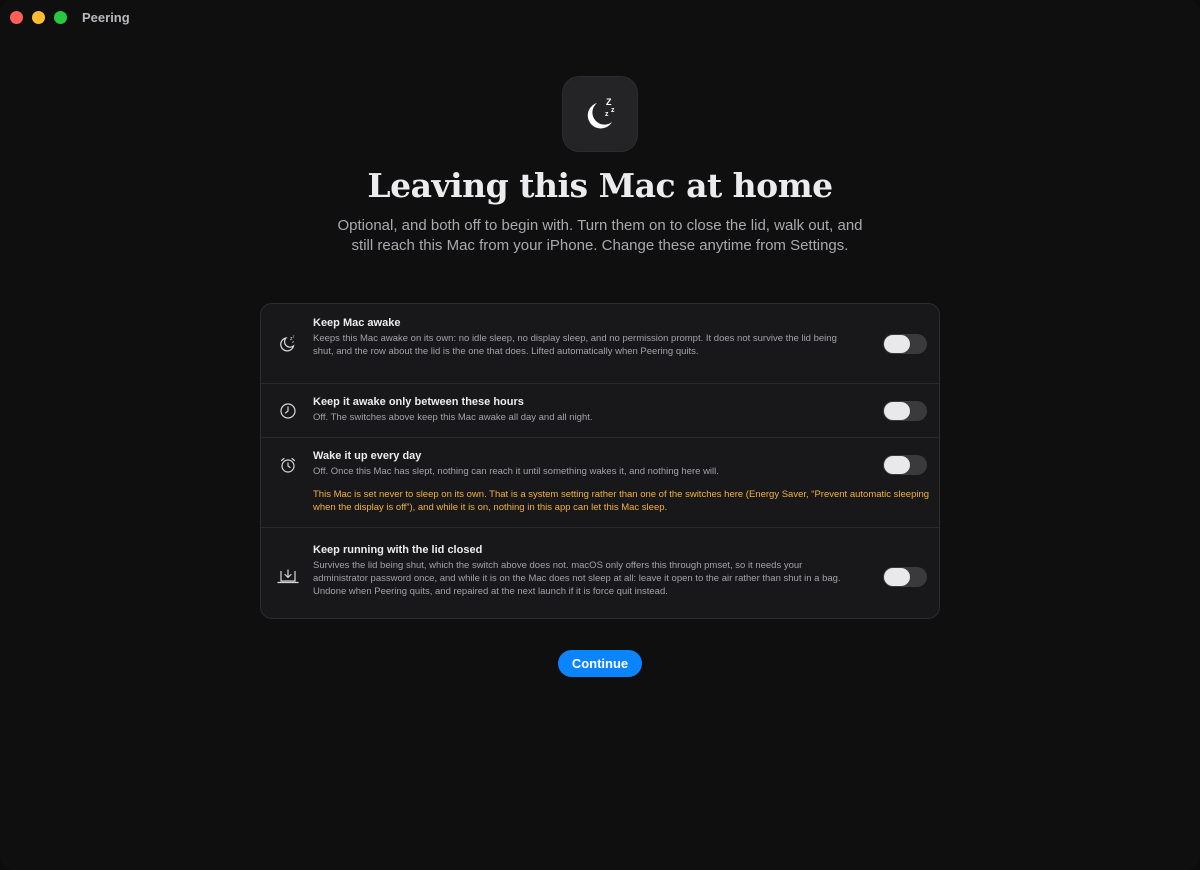  I want to click on title-bar: Peering, so click(600, 17).